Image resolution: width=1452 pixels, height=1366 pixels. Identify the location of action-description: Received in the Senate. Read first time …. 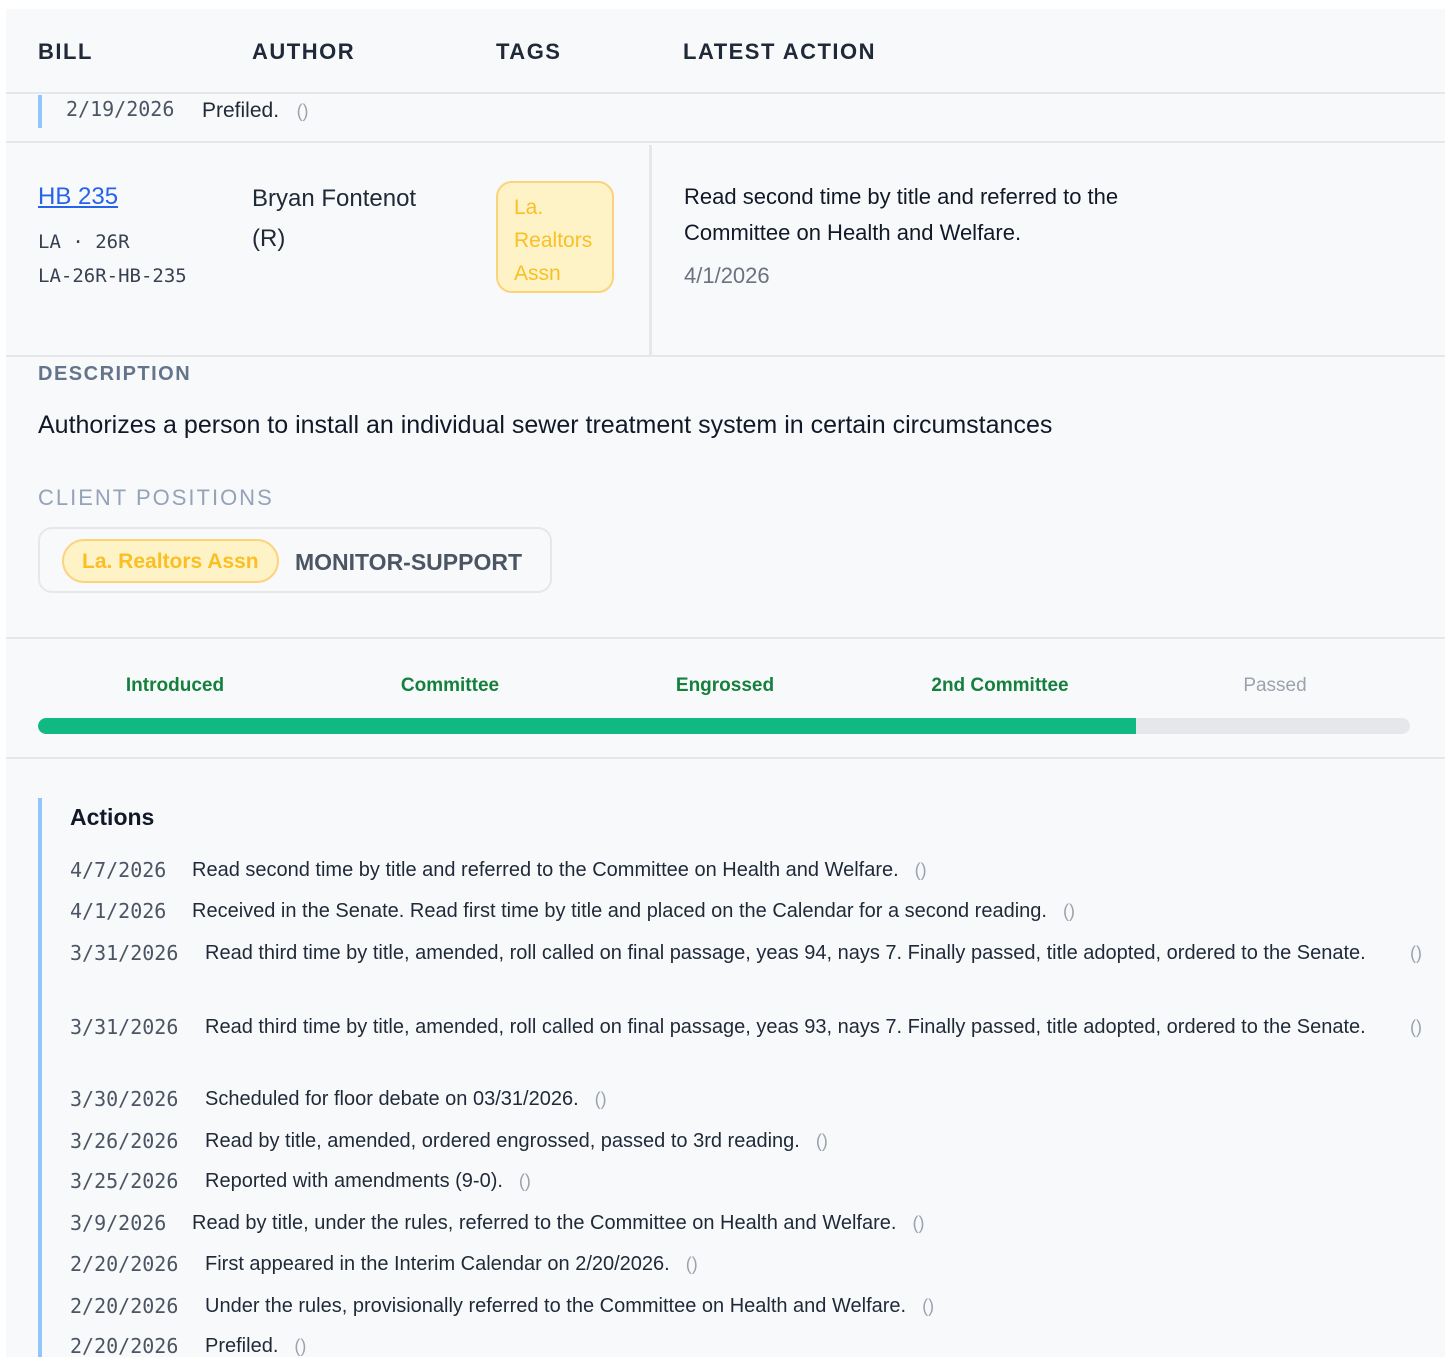
(619, 911).